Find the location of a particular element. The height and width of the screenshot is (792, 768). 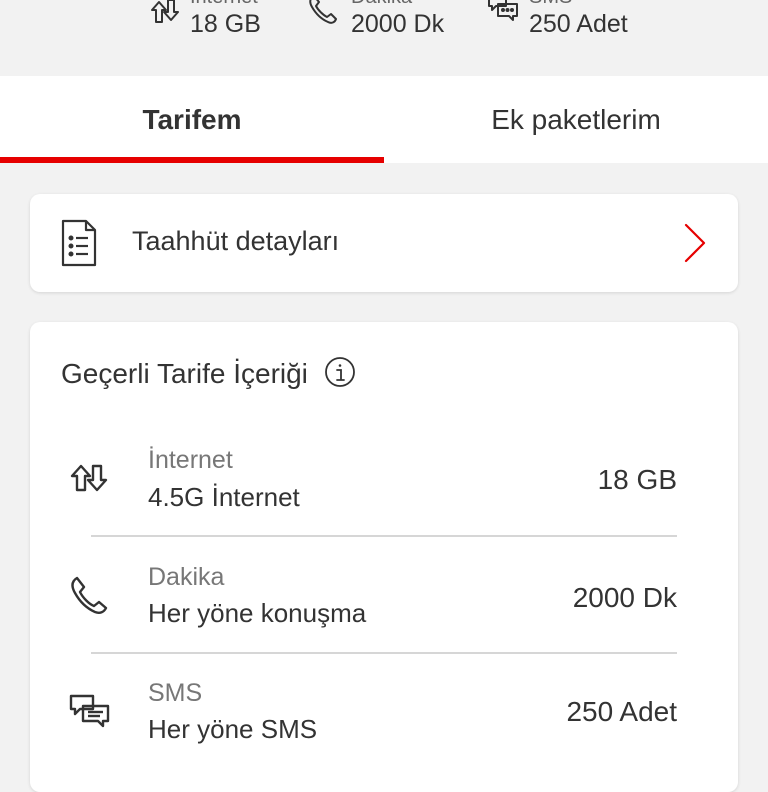

info-icon is located at coordinates (340, 372).